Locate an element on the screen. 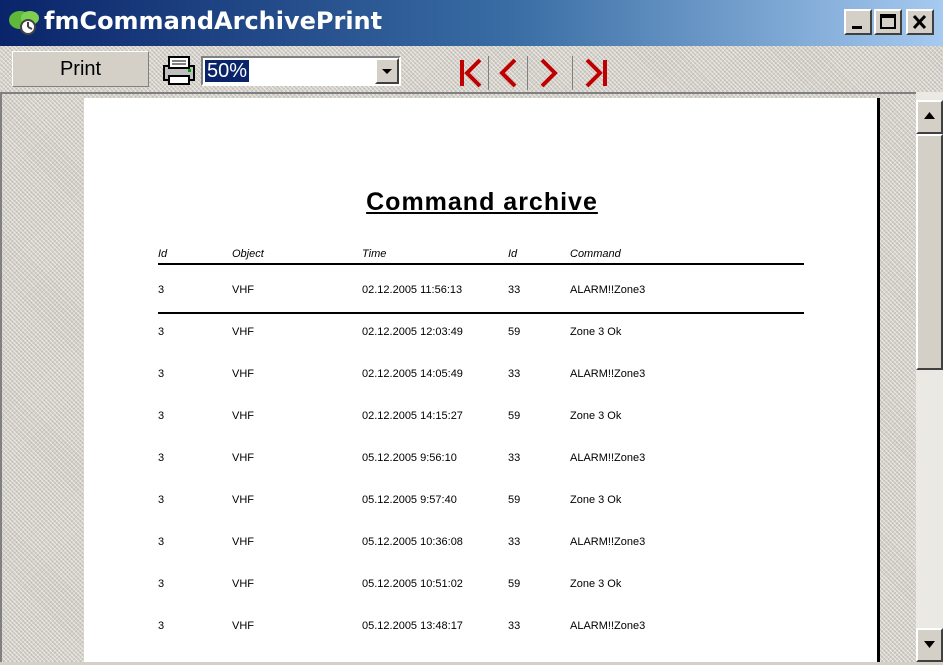  first-page-icon is located at coordinates (471, 73).